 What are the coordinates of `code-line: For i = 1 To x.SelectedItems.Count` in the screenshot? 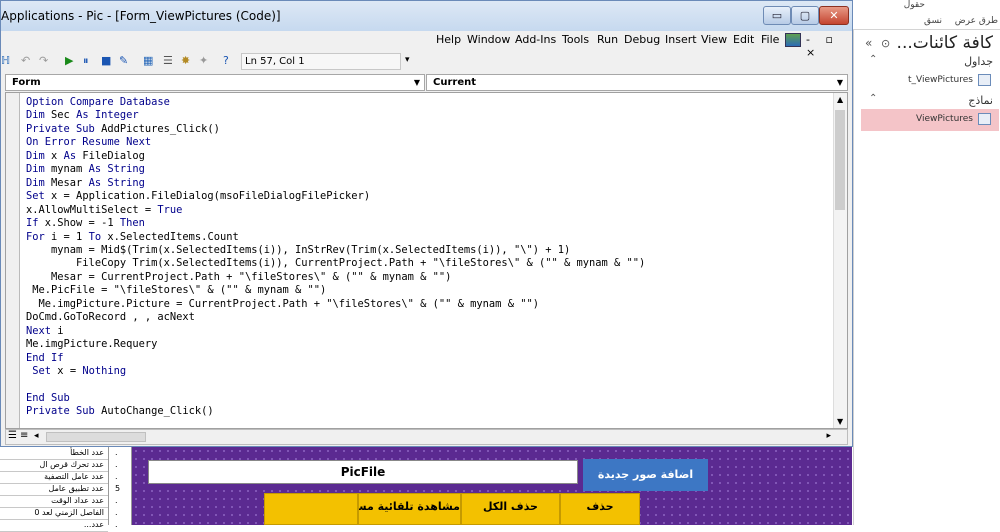 It's located at (428, 237).